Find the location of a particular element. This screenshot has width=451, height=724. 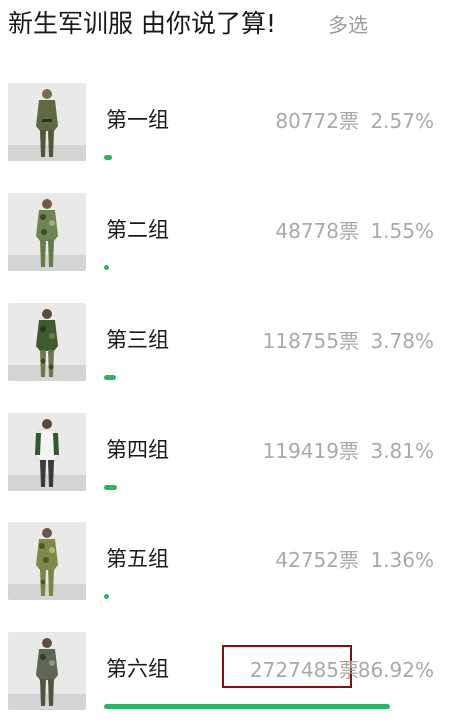

poll-option: 第五组 42752票 1.36% is located at coordinates (225, 568).